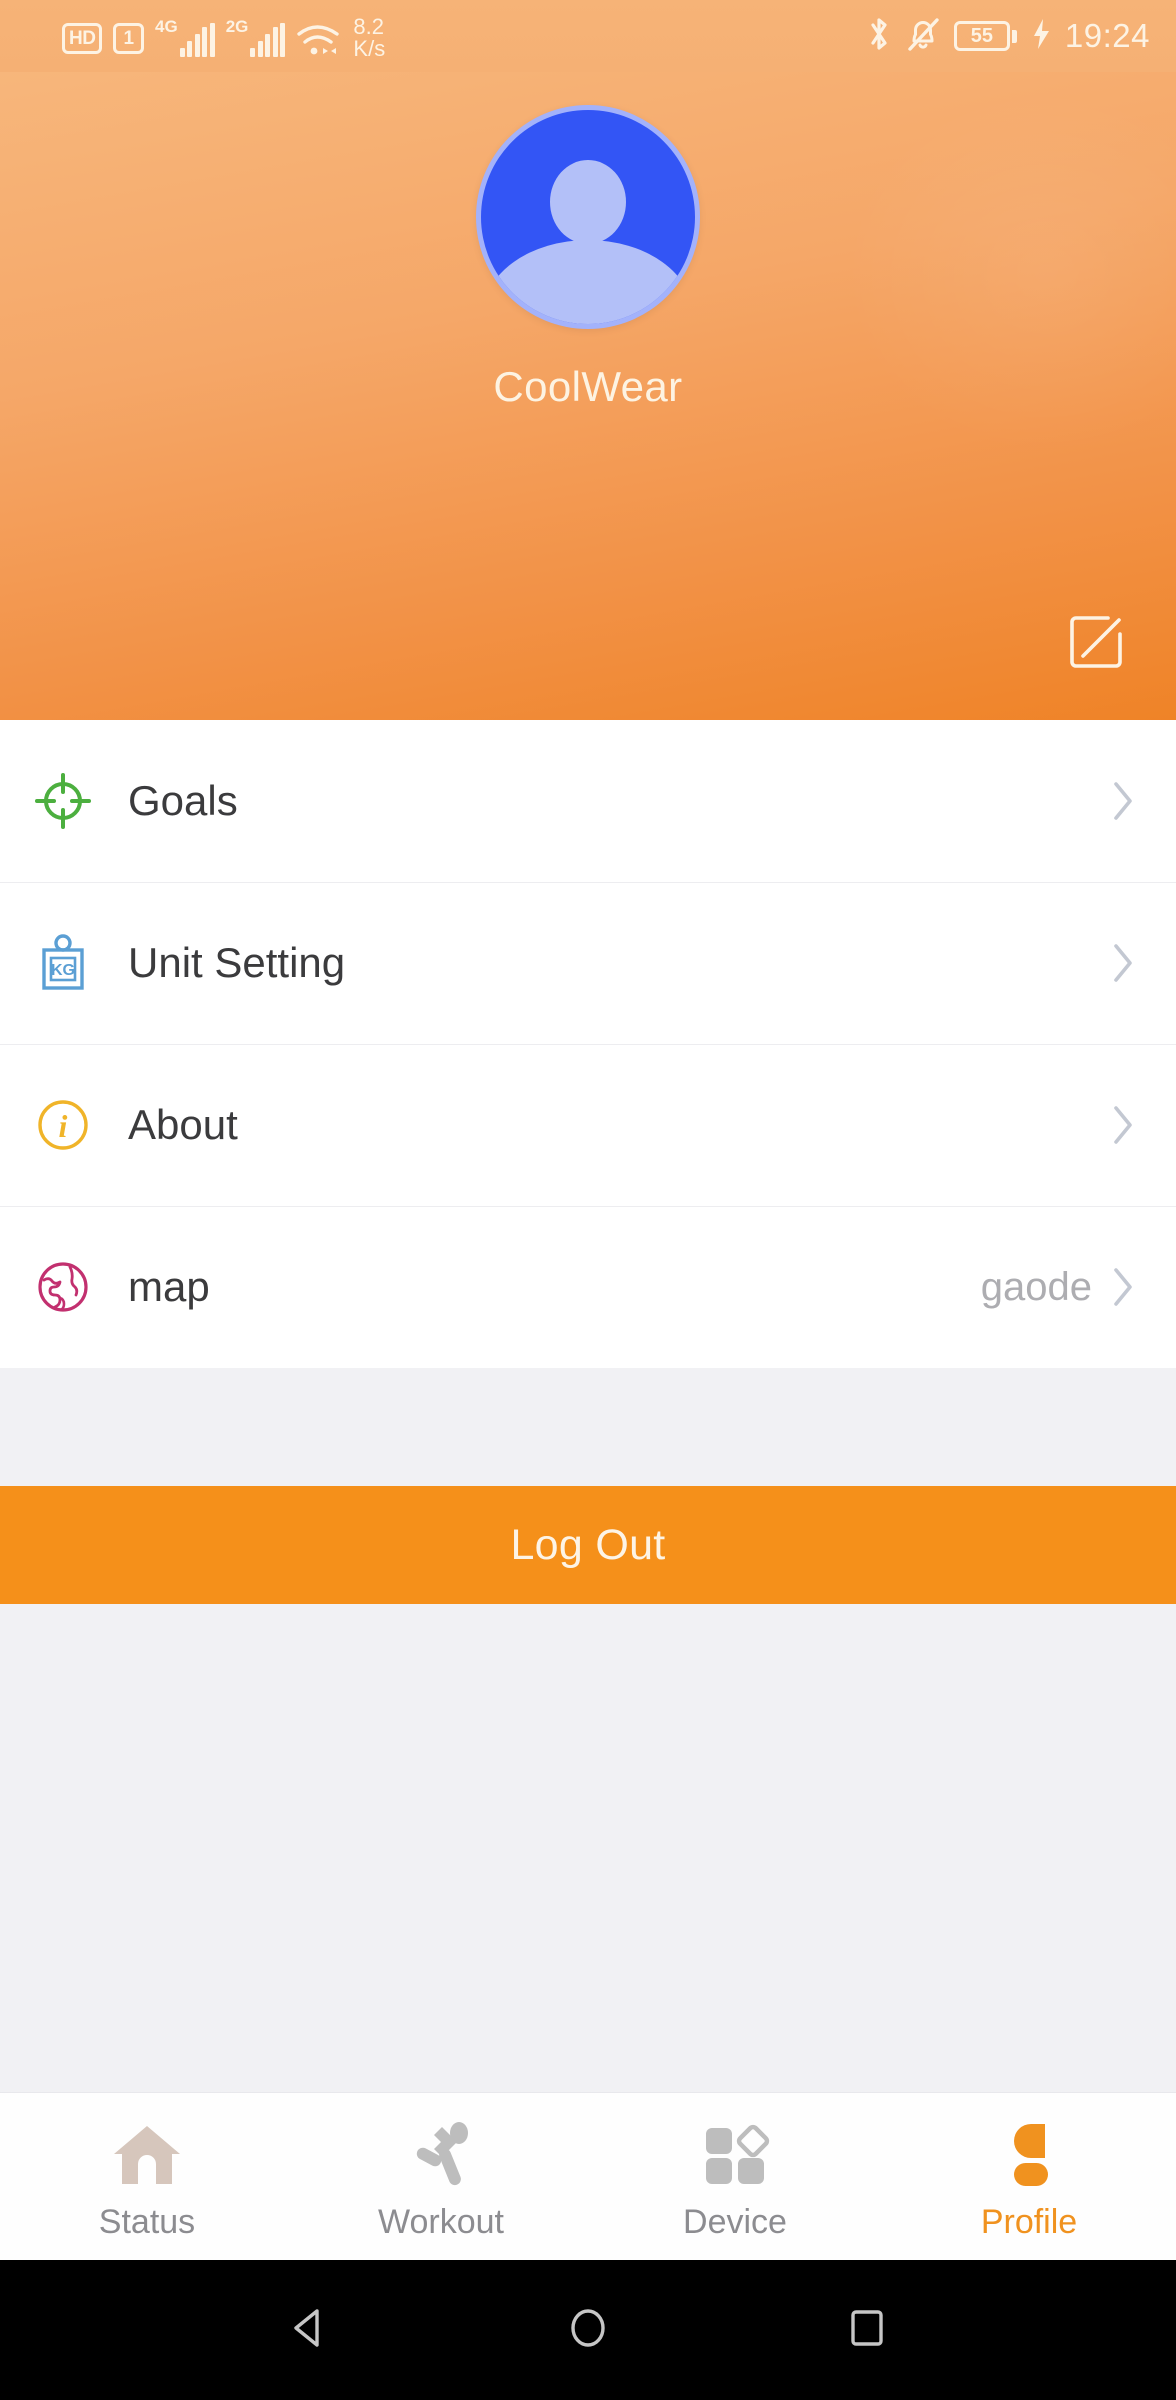 The height and width of the screenshot is (2400, 1176). What do you see at coordinates (588, 386) in the screenshot?
I see `page-title: CoolWear` at bounding box center [588, 386].